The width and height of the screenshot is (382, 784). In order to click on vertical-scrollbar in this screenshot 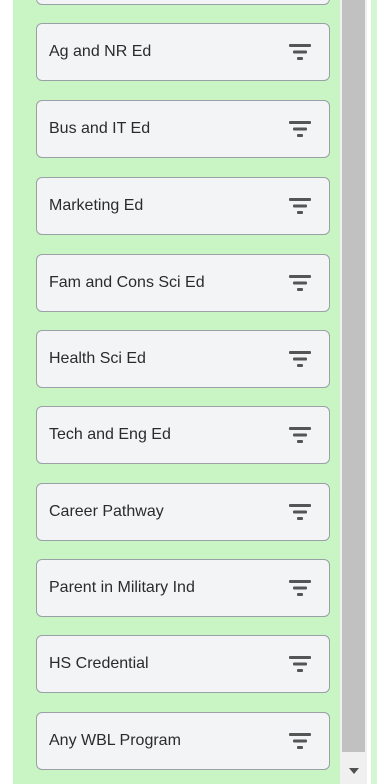, I will do `click(353, 392)`.